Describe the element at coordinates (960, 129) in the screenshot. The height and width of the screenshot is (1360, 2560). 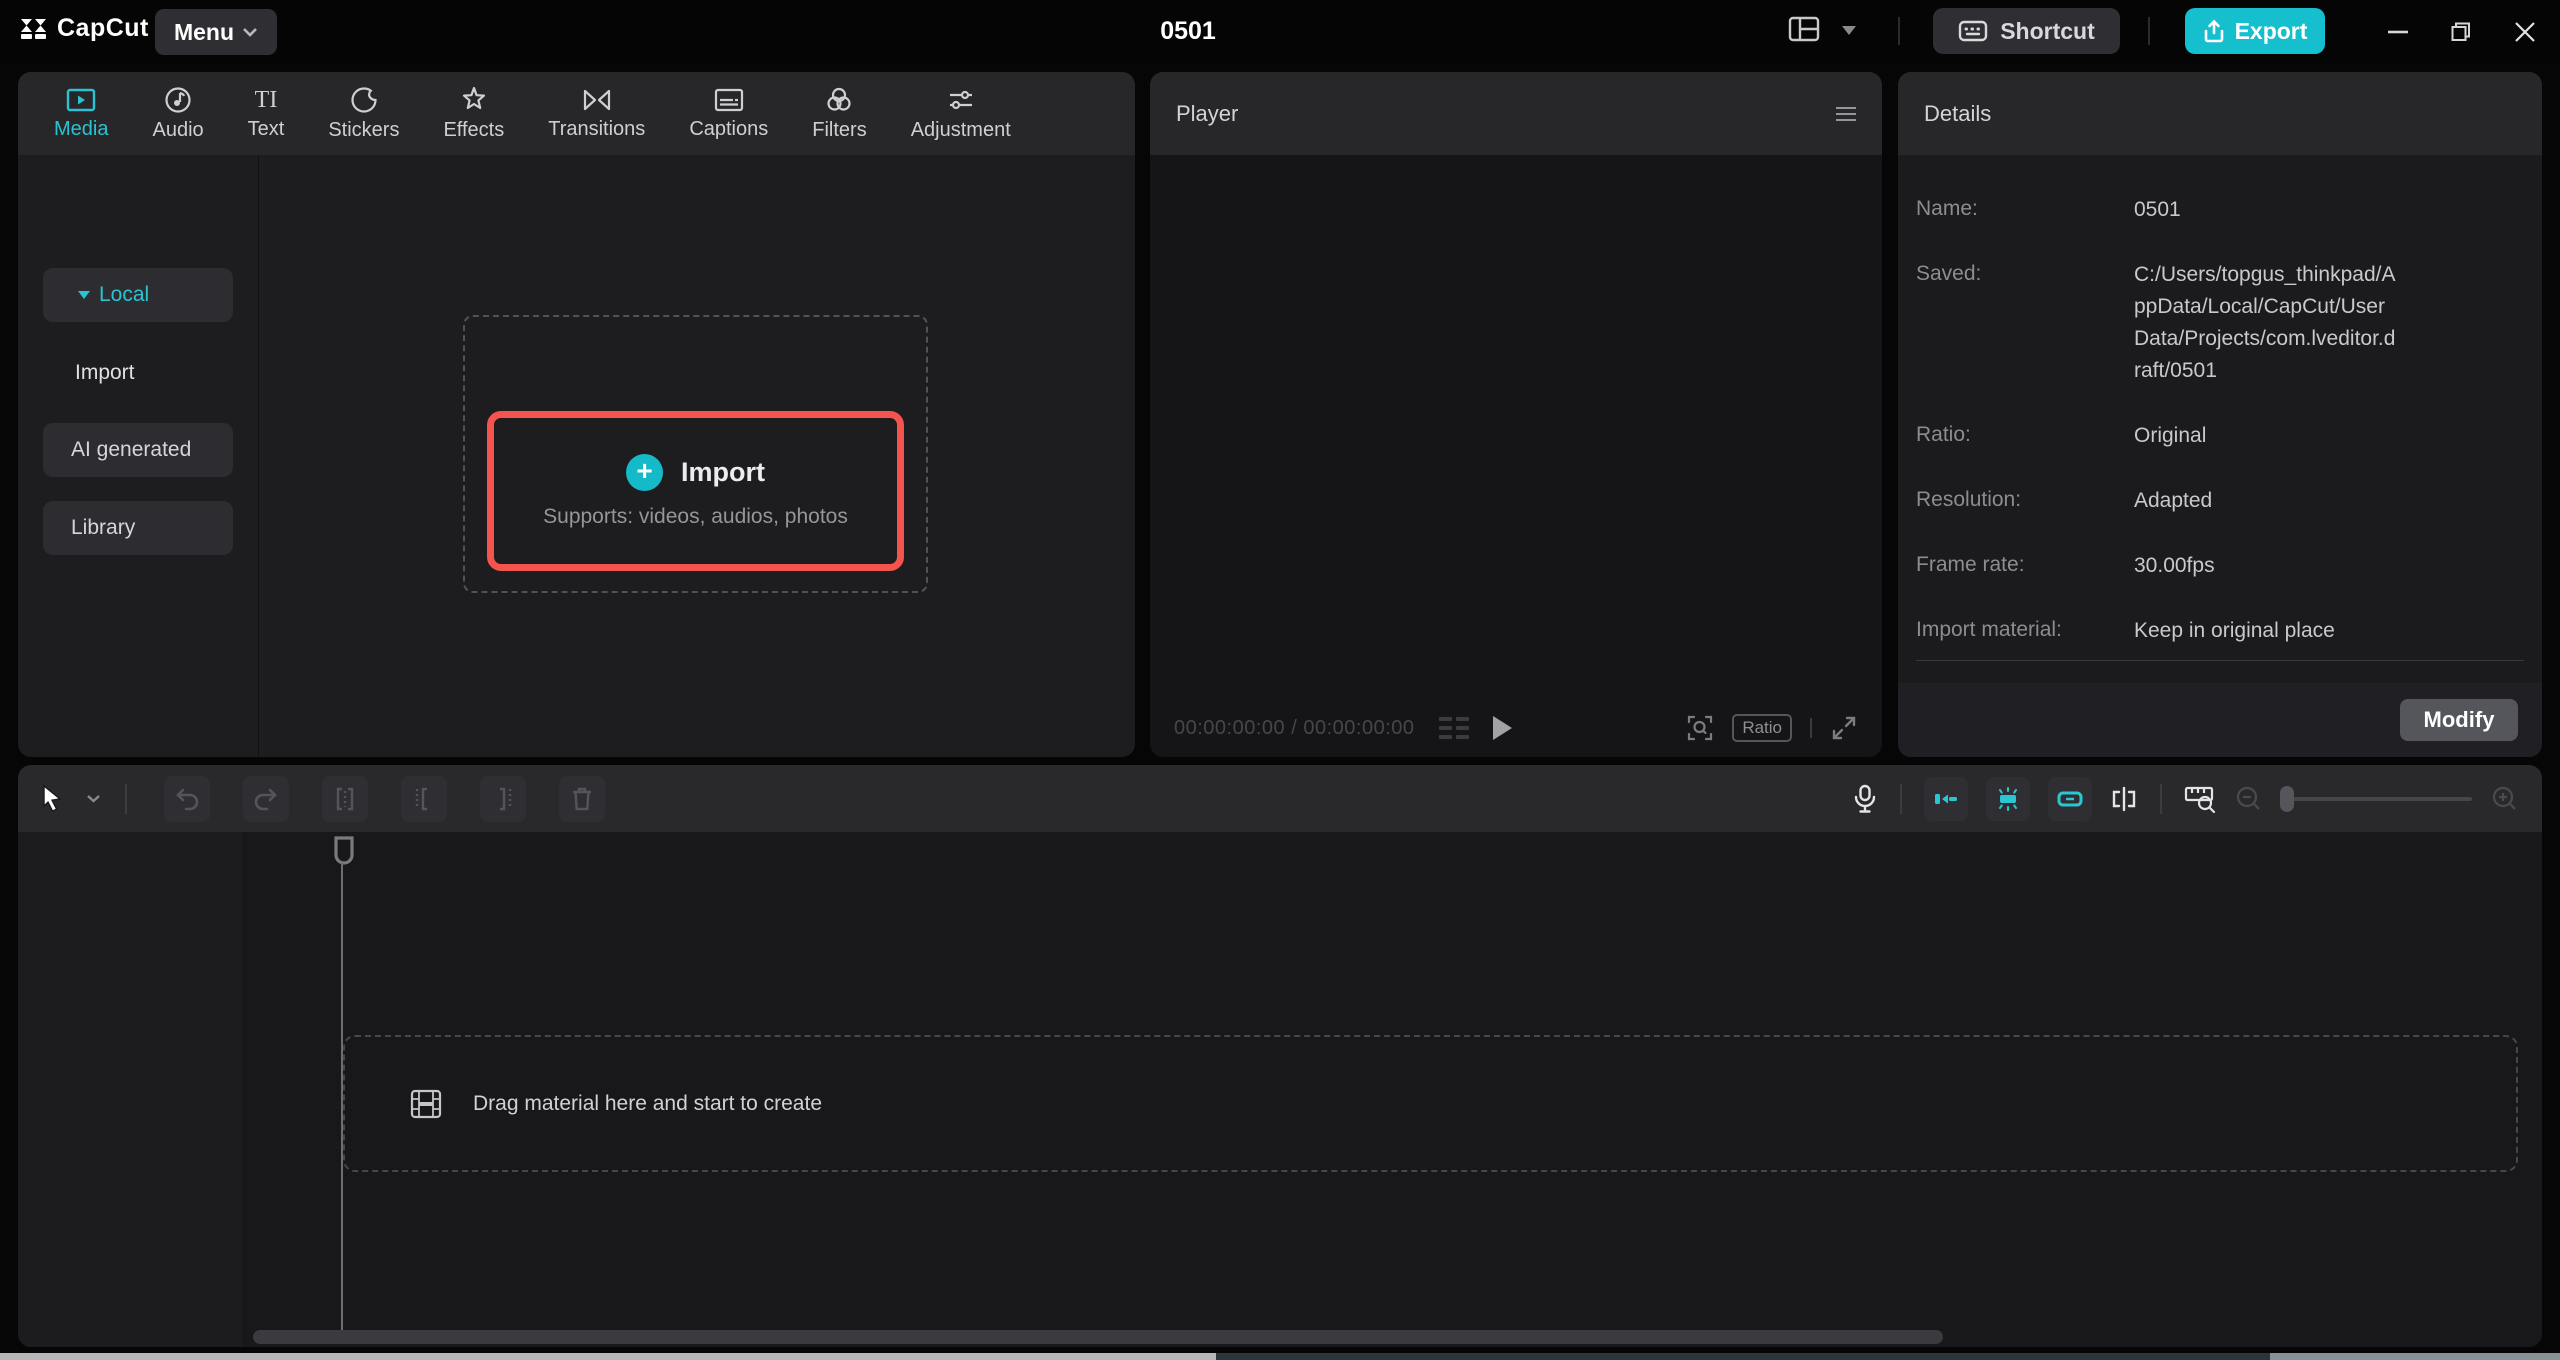
I see `tab-adjustment-label: Adjustment` at that location.